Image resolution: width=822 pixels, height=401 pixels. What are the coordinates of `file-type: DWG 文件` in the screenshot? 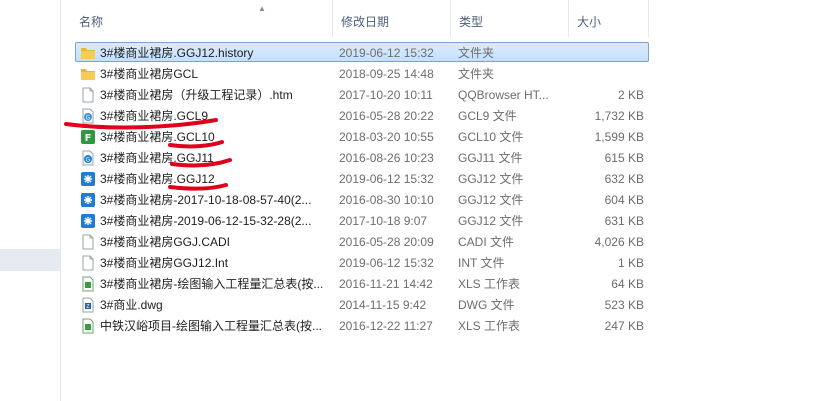 It's located at (486, 305).